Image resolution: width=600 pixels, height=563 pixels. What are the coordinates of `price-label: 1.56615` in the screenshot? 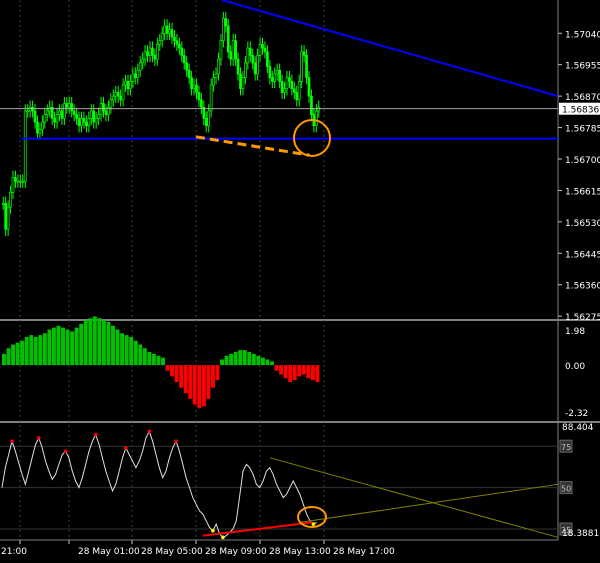 It's located at (582, 192).